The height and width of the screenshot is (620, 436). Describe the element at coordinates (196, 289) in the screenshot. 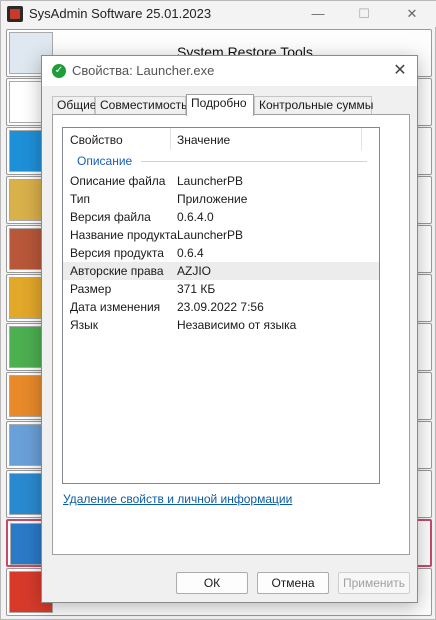

I see `property-value: 371 КБ` at that location.